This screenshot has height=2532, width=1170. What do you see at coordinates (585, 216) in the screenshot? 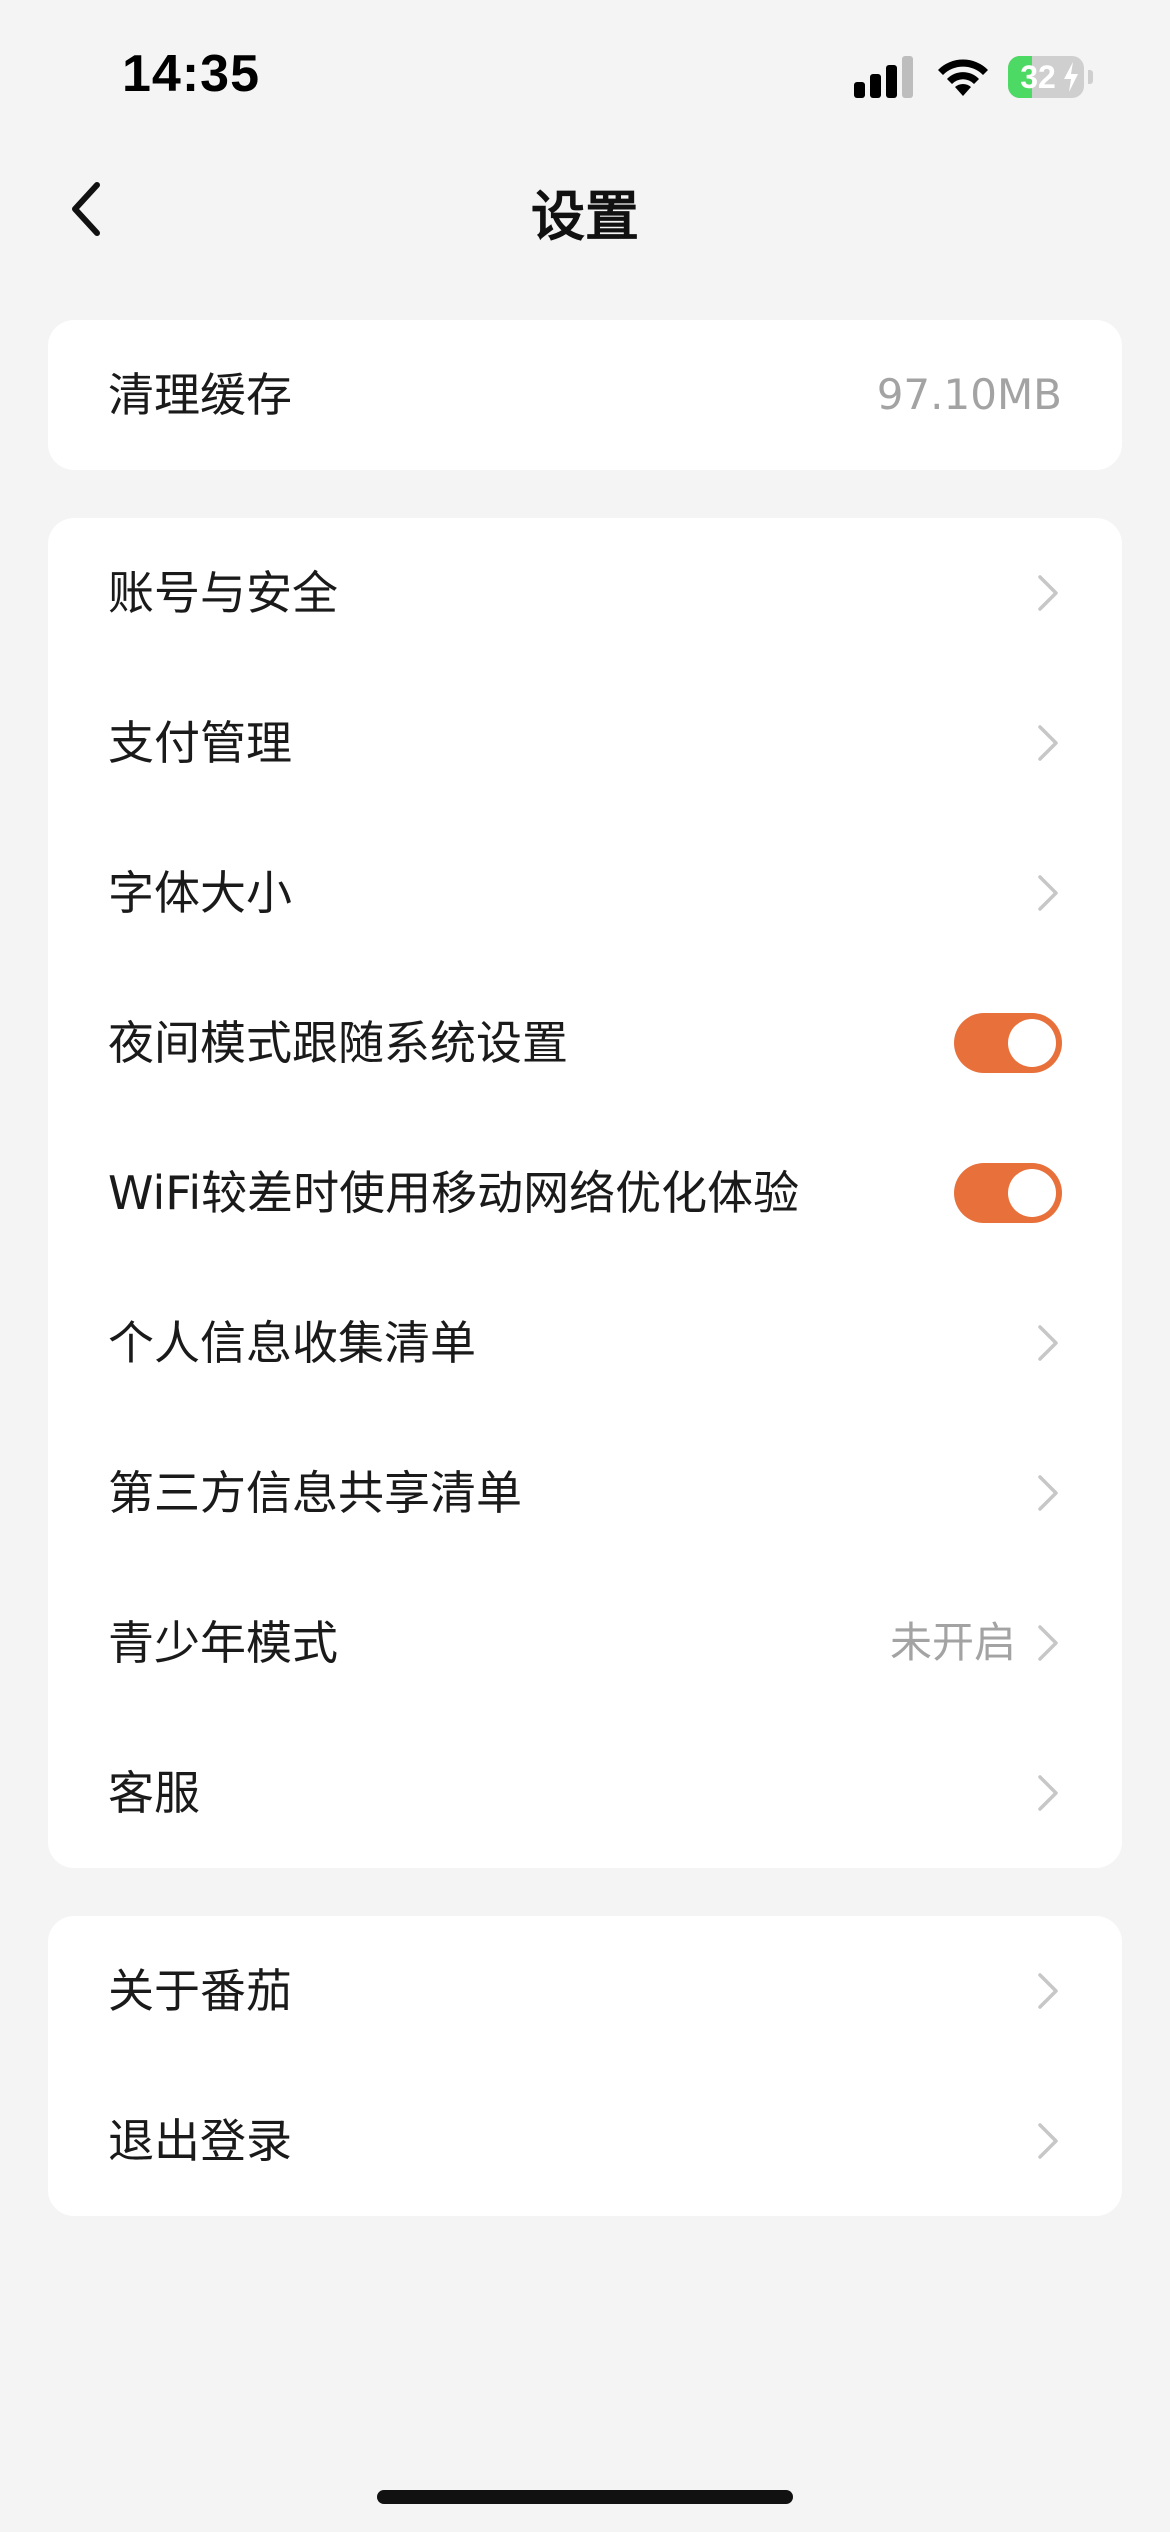
I see `page-title: 设置` at bounding box center [585, 216].